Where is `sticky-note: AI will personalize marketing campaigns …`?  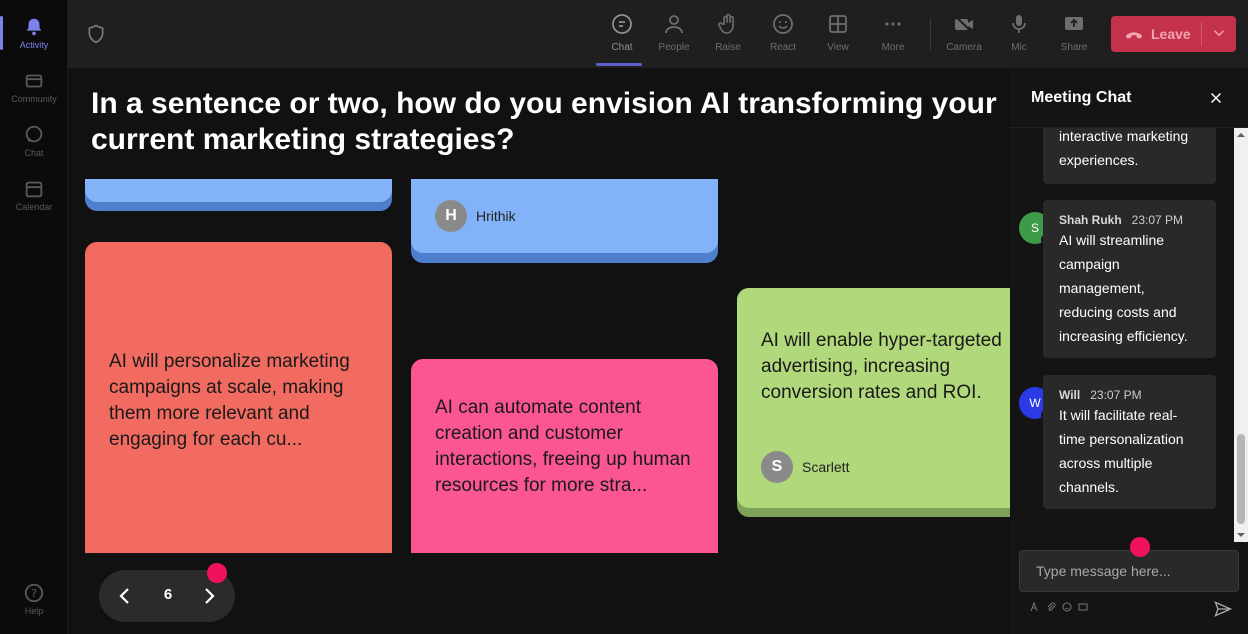
sticky-note: AI will personalize marketing campaigns … is located at coordinates (238, 397).